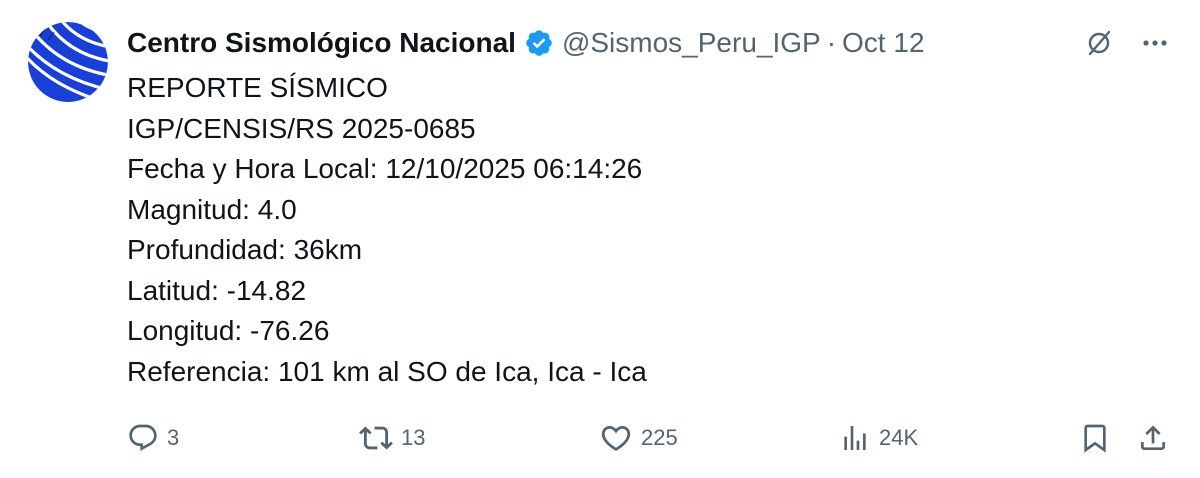 The width and height of the screenshot is (1200, 478). I want to click on tweet-line: Fecha y Hora Local: 12/10/2025 06:14:26, so click(385, 168).